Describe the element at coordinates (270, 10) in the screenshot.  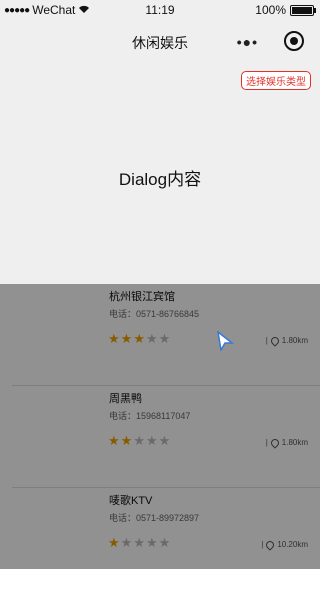
I see `battery-label: 100%` at that location.